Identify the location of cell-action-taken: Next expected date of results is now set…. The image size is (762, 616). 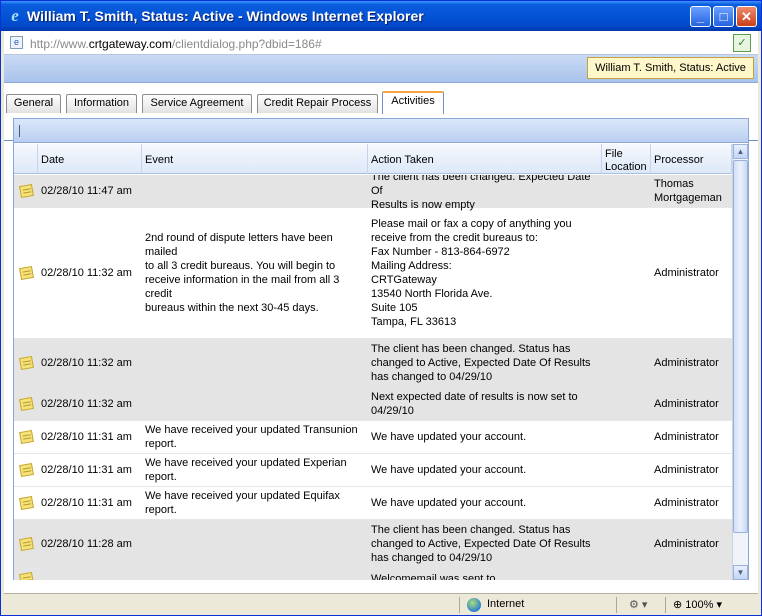
(474, 404).